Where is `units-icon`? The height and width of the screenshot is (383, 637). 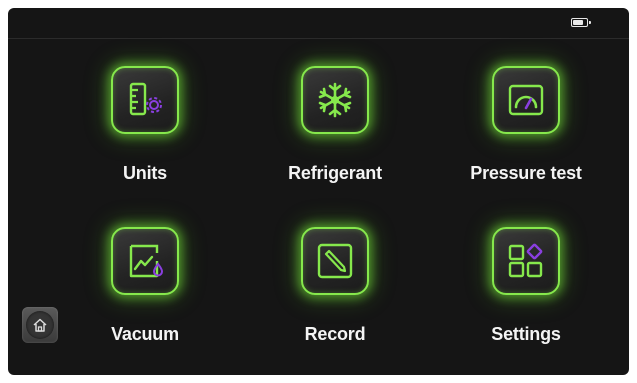 units-icon is located at coordinates (145, 99).